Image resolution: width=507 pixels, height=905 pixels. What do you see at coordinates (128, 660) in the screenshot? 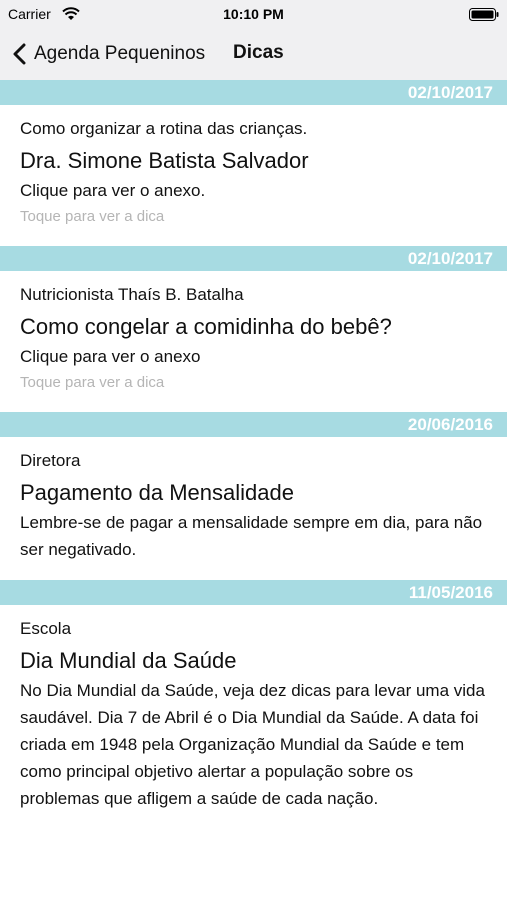
I see `item-title: Dia Mundial da Saúde` at bounding box center [128, 660].